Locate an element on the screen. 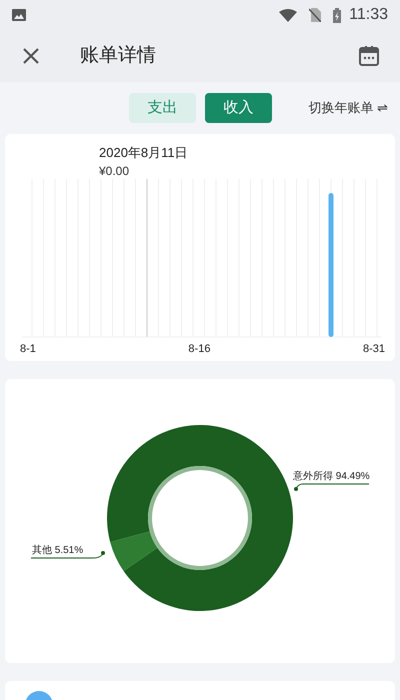 This screenshot has height=700, width=400. data-label: 其他 5.51% is located at coordinates (58, 550).